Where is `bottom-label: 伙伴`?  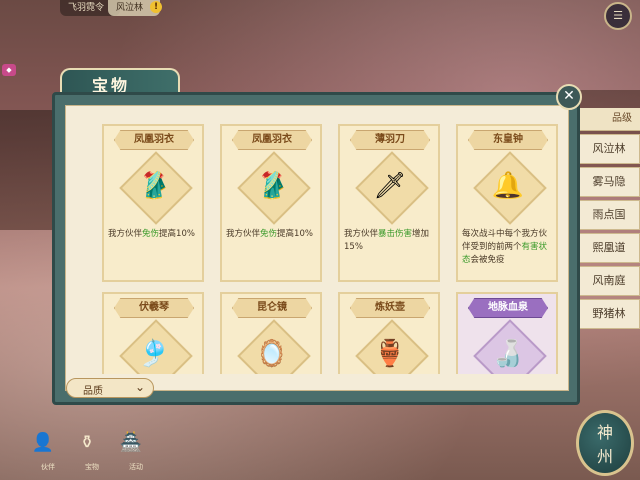 bottom-label: 伙伴 is located at coordinates (48, 467).